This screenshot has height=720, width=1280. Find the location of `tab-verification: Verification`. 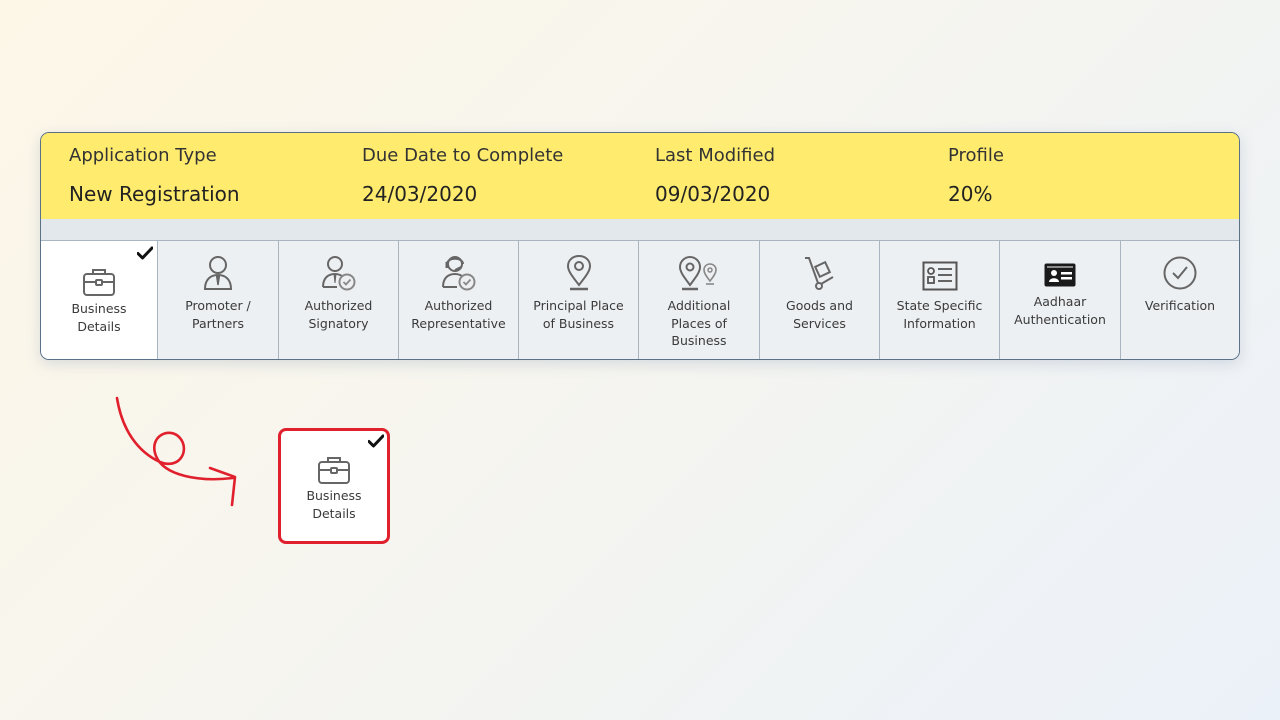

tab-verification: Verification is located at coordinates (1179, 300).